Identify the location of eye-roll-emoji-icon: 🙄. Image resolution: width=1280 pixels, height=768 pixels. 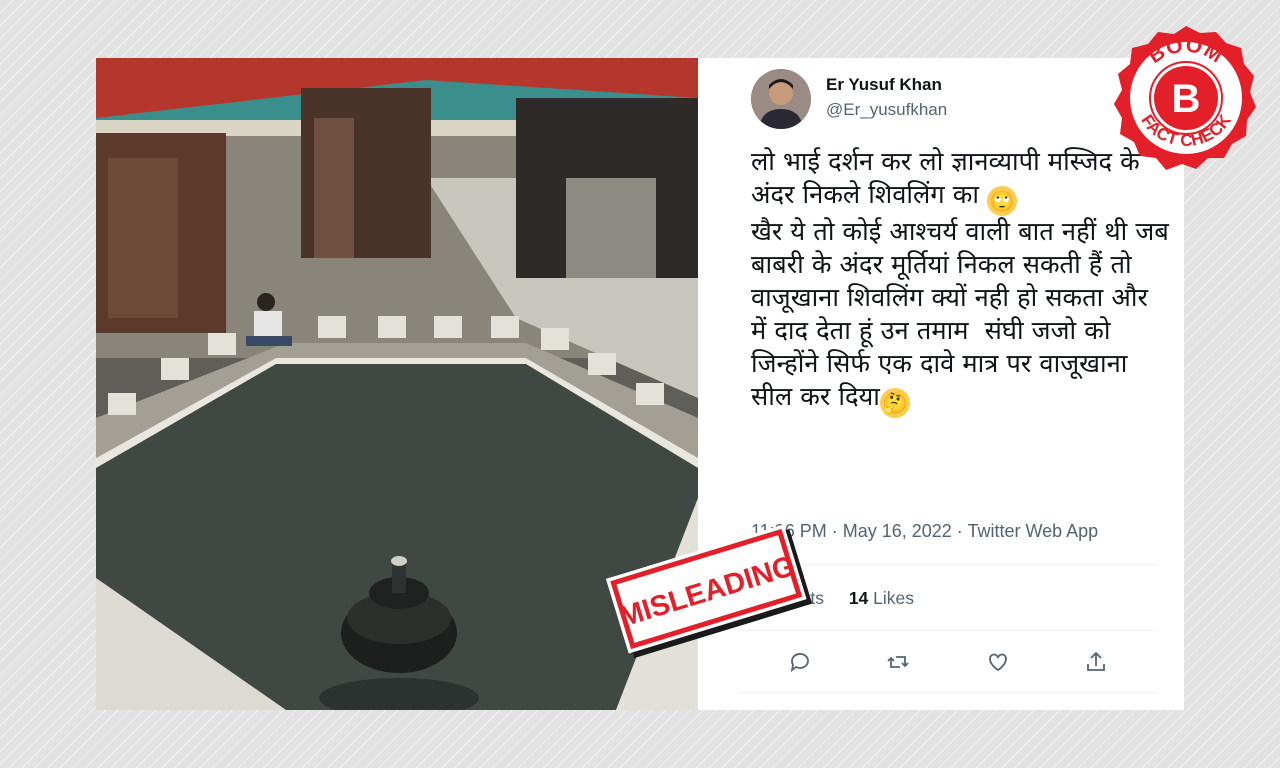
(1002, 201).